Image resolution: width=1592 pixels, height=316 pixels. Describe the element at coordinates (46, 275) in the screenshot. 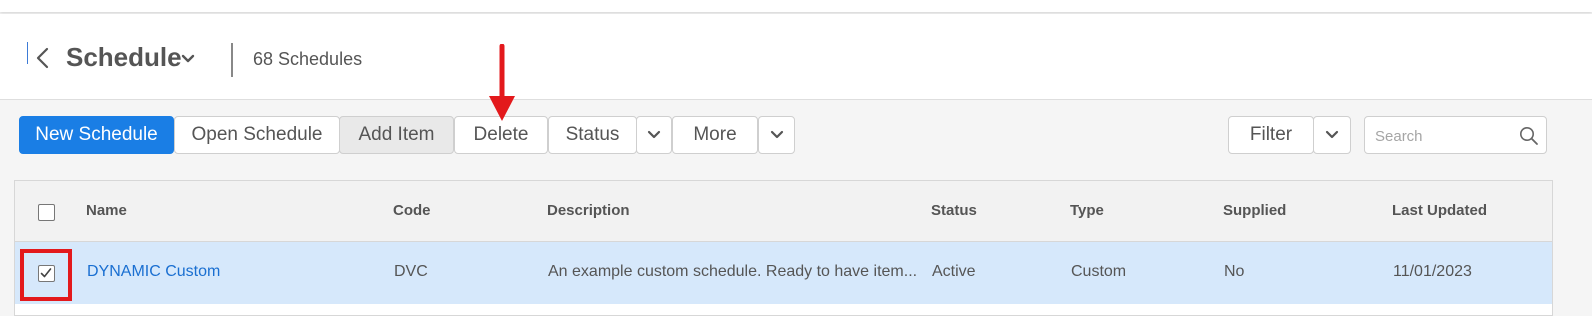

I see `highlight-box` at that location.